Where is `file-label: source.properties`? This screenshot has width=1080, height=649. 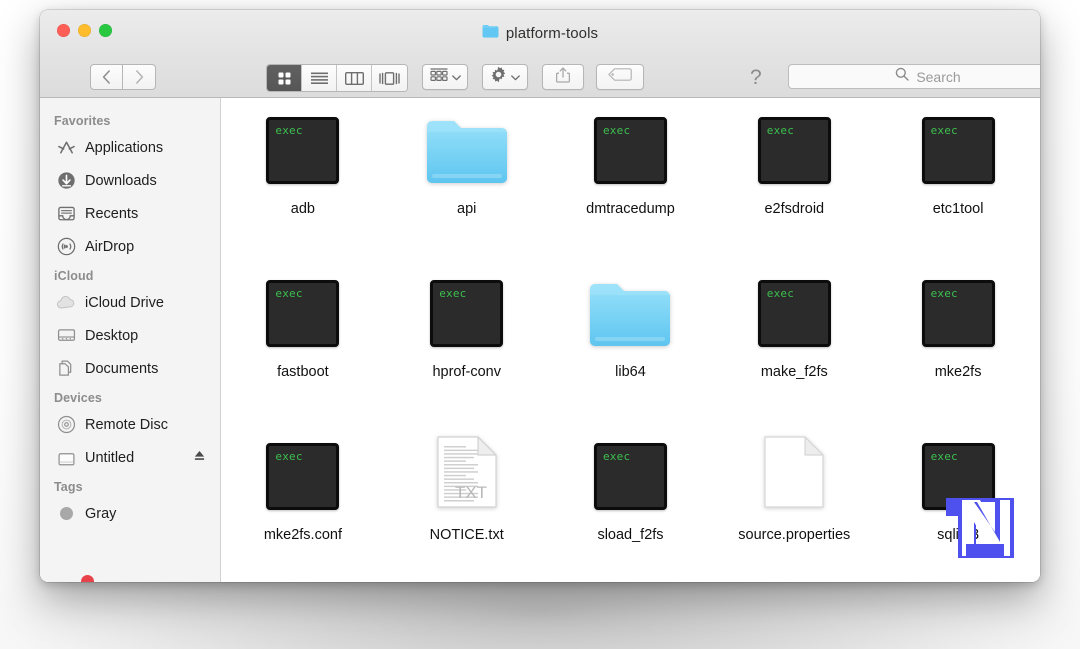
file-label: source.properties is located at coordinates (794, 535).